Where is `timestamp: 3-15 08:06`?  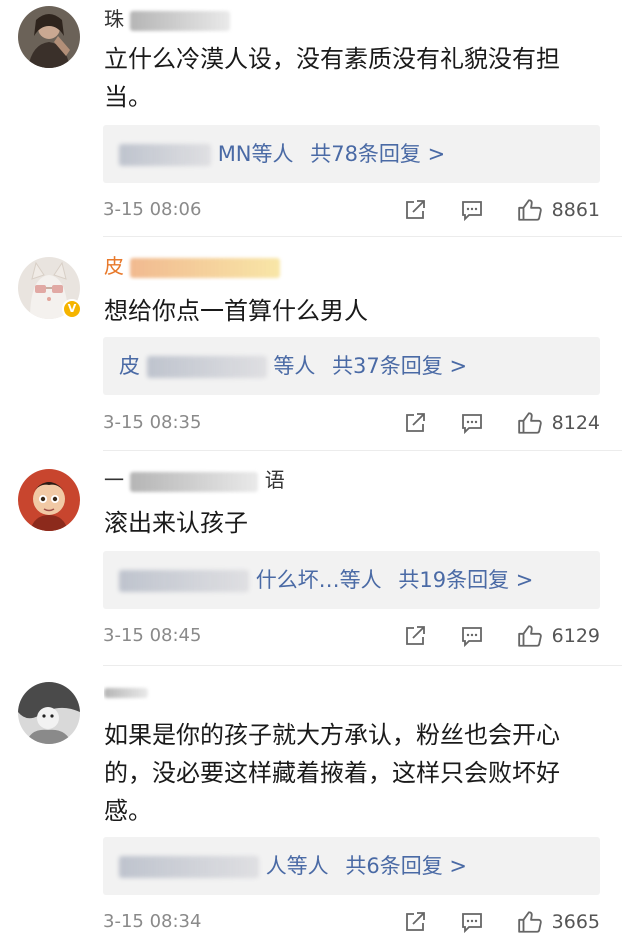 timestamp: 3-15 08:06 is located at coordinates (152, 209).